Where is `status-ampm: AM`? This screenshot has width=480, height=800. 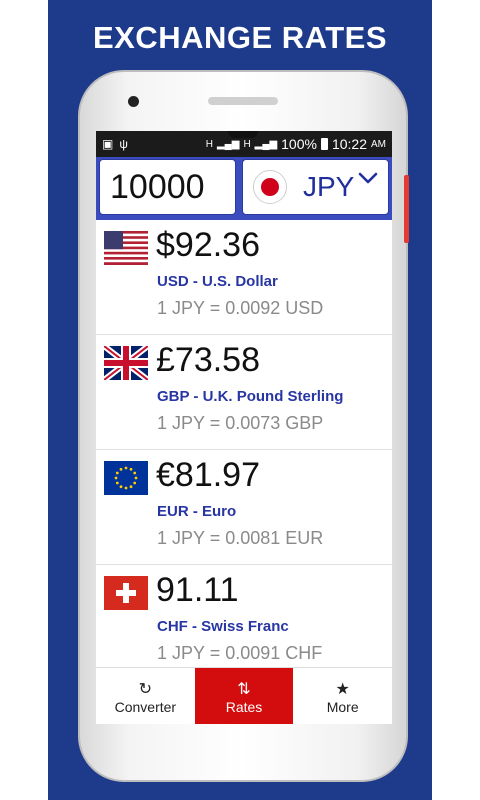 status-ampm: AM is located at coordinates (378, 144).